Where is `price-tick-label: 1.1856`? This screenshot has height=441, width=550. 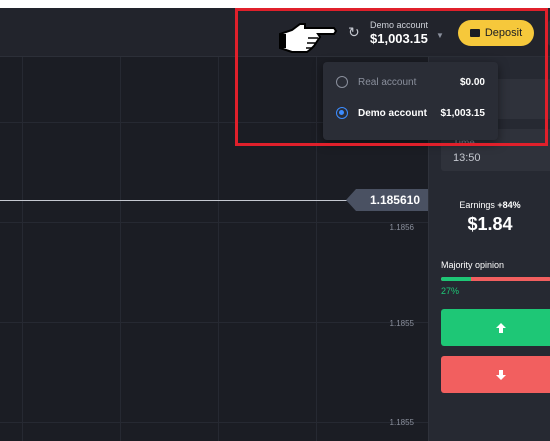
price-tick-label: 1.1856 is located at coordinates (401, 227).